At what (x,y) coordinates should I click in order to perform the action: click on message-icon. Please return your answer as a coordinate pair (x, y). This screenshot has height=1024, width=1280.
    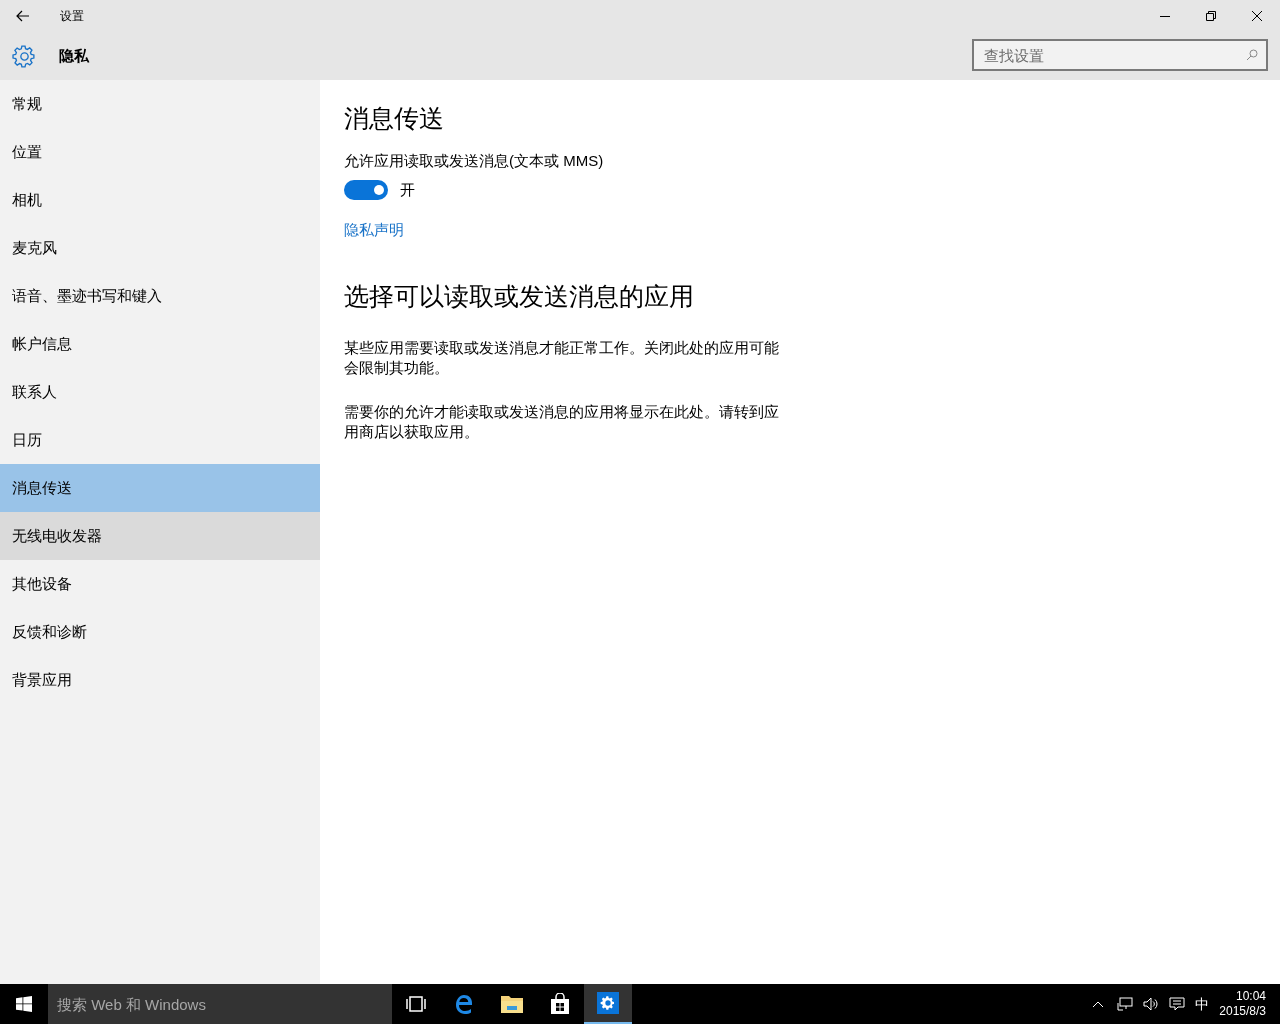
    Looking at the image, I should click on (1177, 1004).